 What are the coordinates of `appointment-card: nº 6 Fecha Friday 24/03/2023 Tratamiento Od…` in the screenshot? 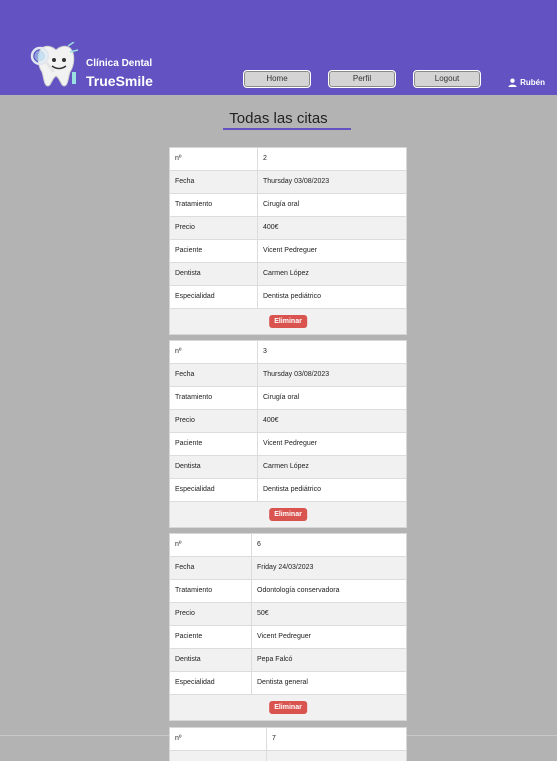 It's located at (288, 627).